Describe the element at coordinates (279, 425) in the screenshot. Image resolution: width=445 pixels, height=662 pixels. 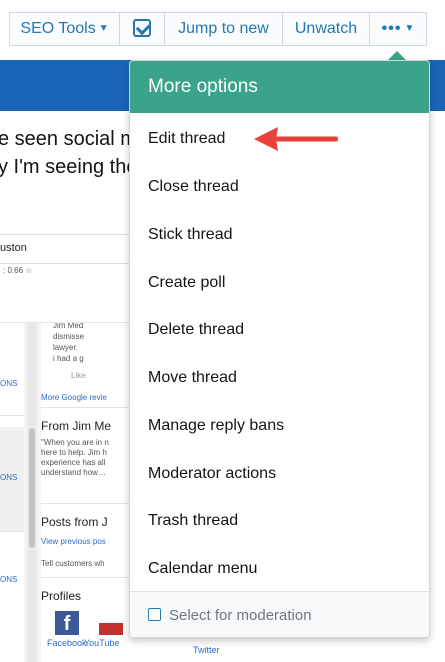
I see `menu-item-manage-reply-bans: Manage reply bans` at that location.